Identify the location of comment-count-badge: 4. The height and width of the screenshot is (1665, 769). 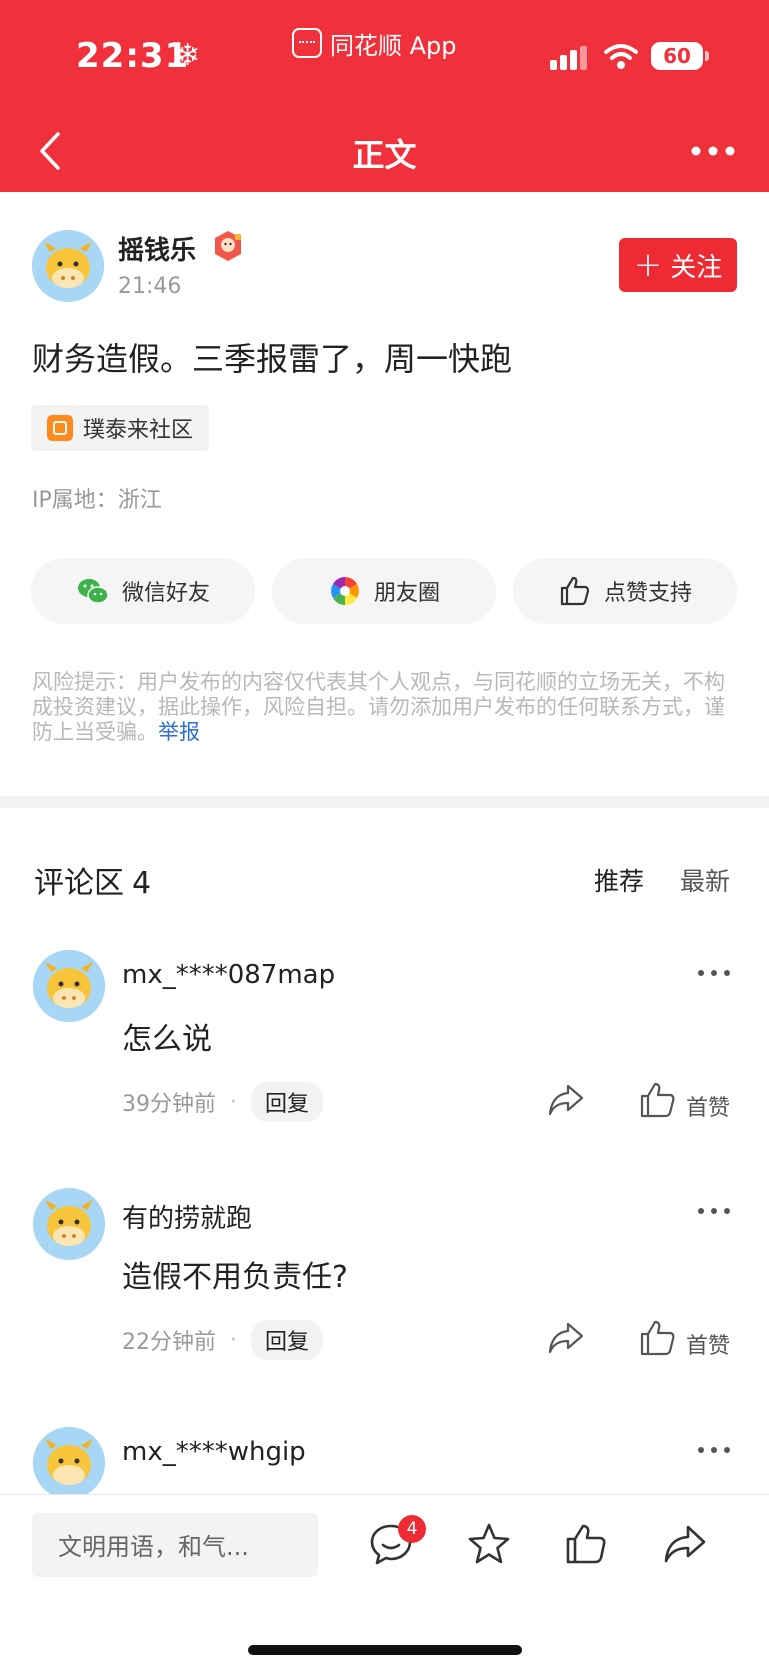
(412, 1529).